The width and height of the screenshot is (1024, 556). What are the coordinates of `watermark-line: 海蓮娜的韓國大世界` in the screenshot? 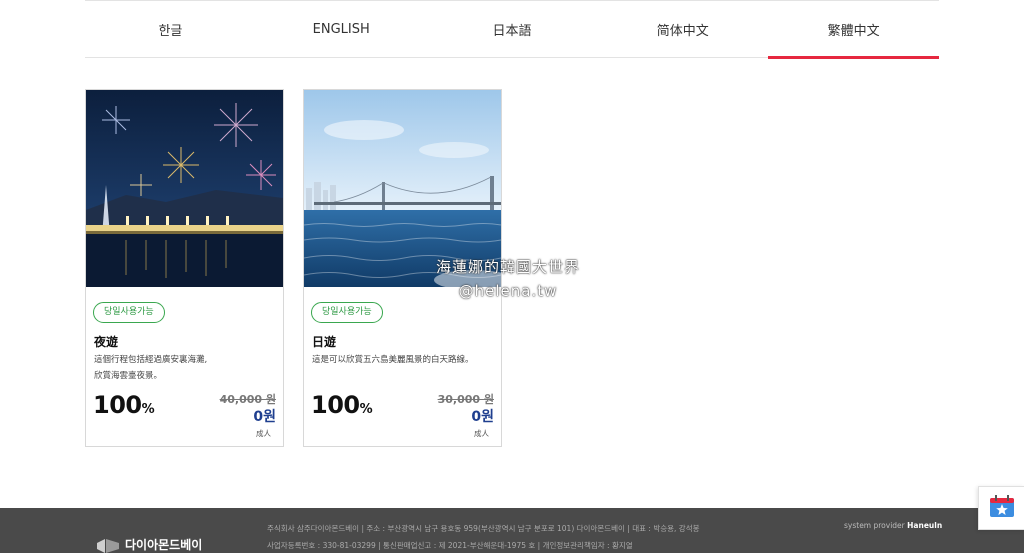 It's located at (508, 267).